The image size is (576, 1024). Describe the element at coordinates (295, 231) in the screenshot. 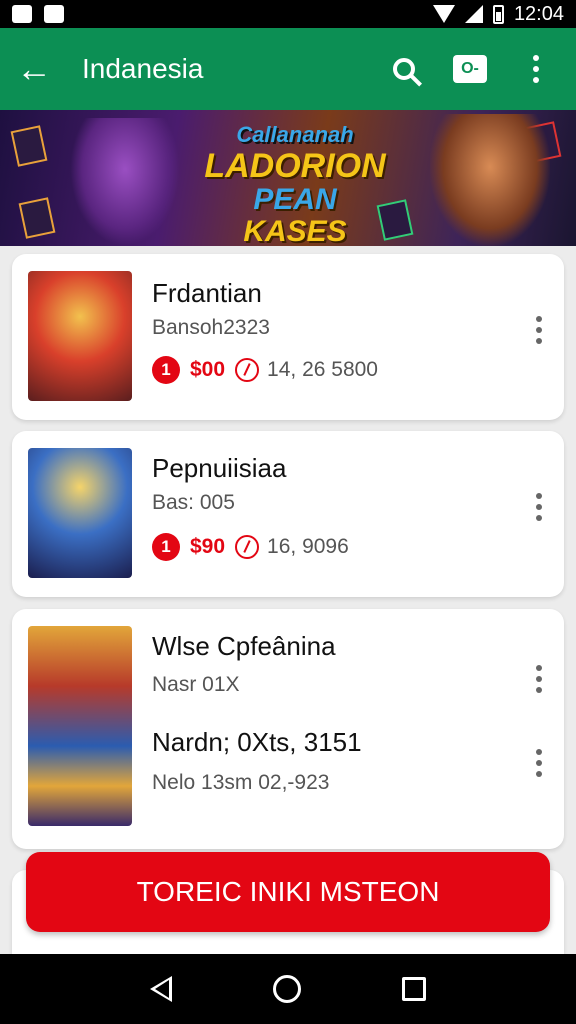

I see `banner-line3b: KASES` at that location.